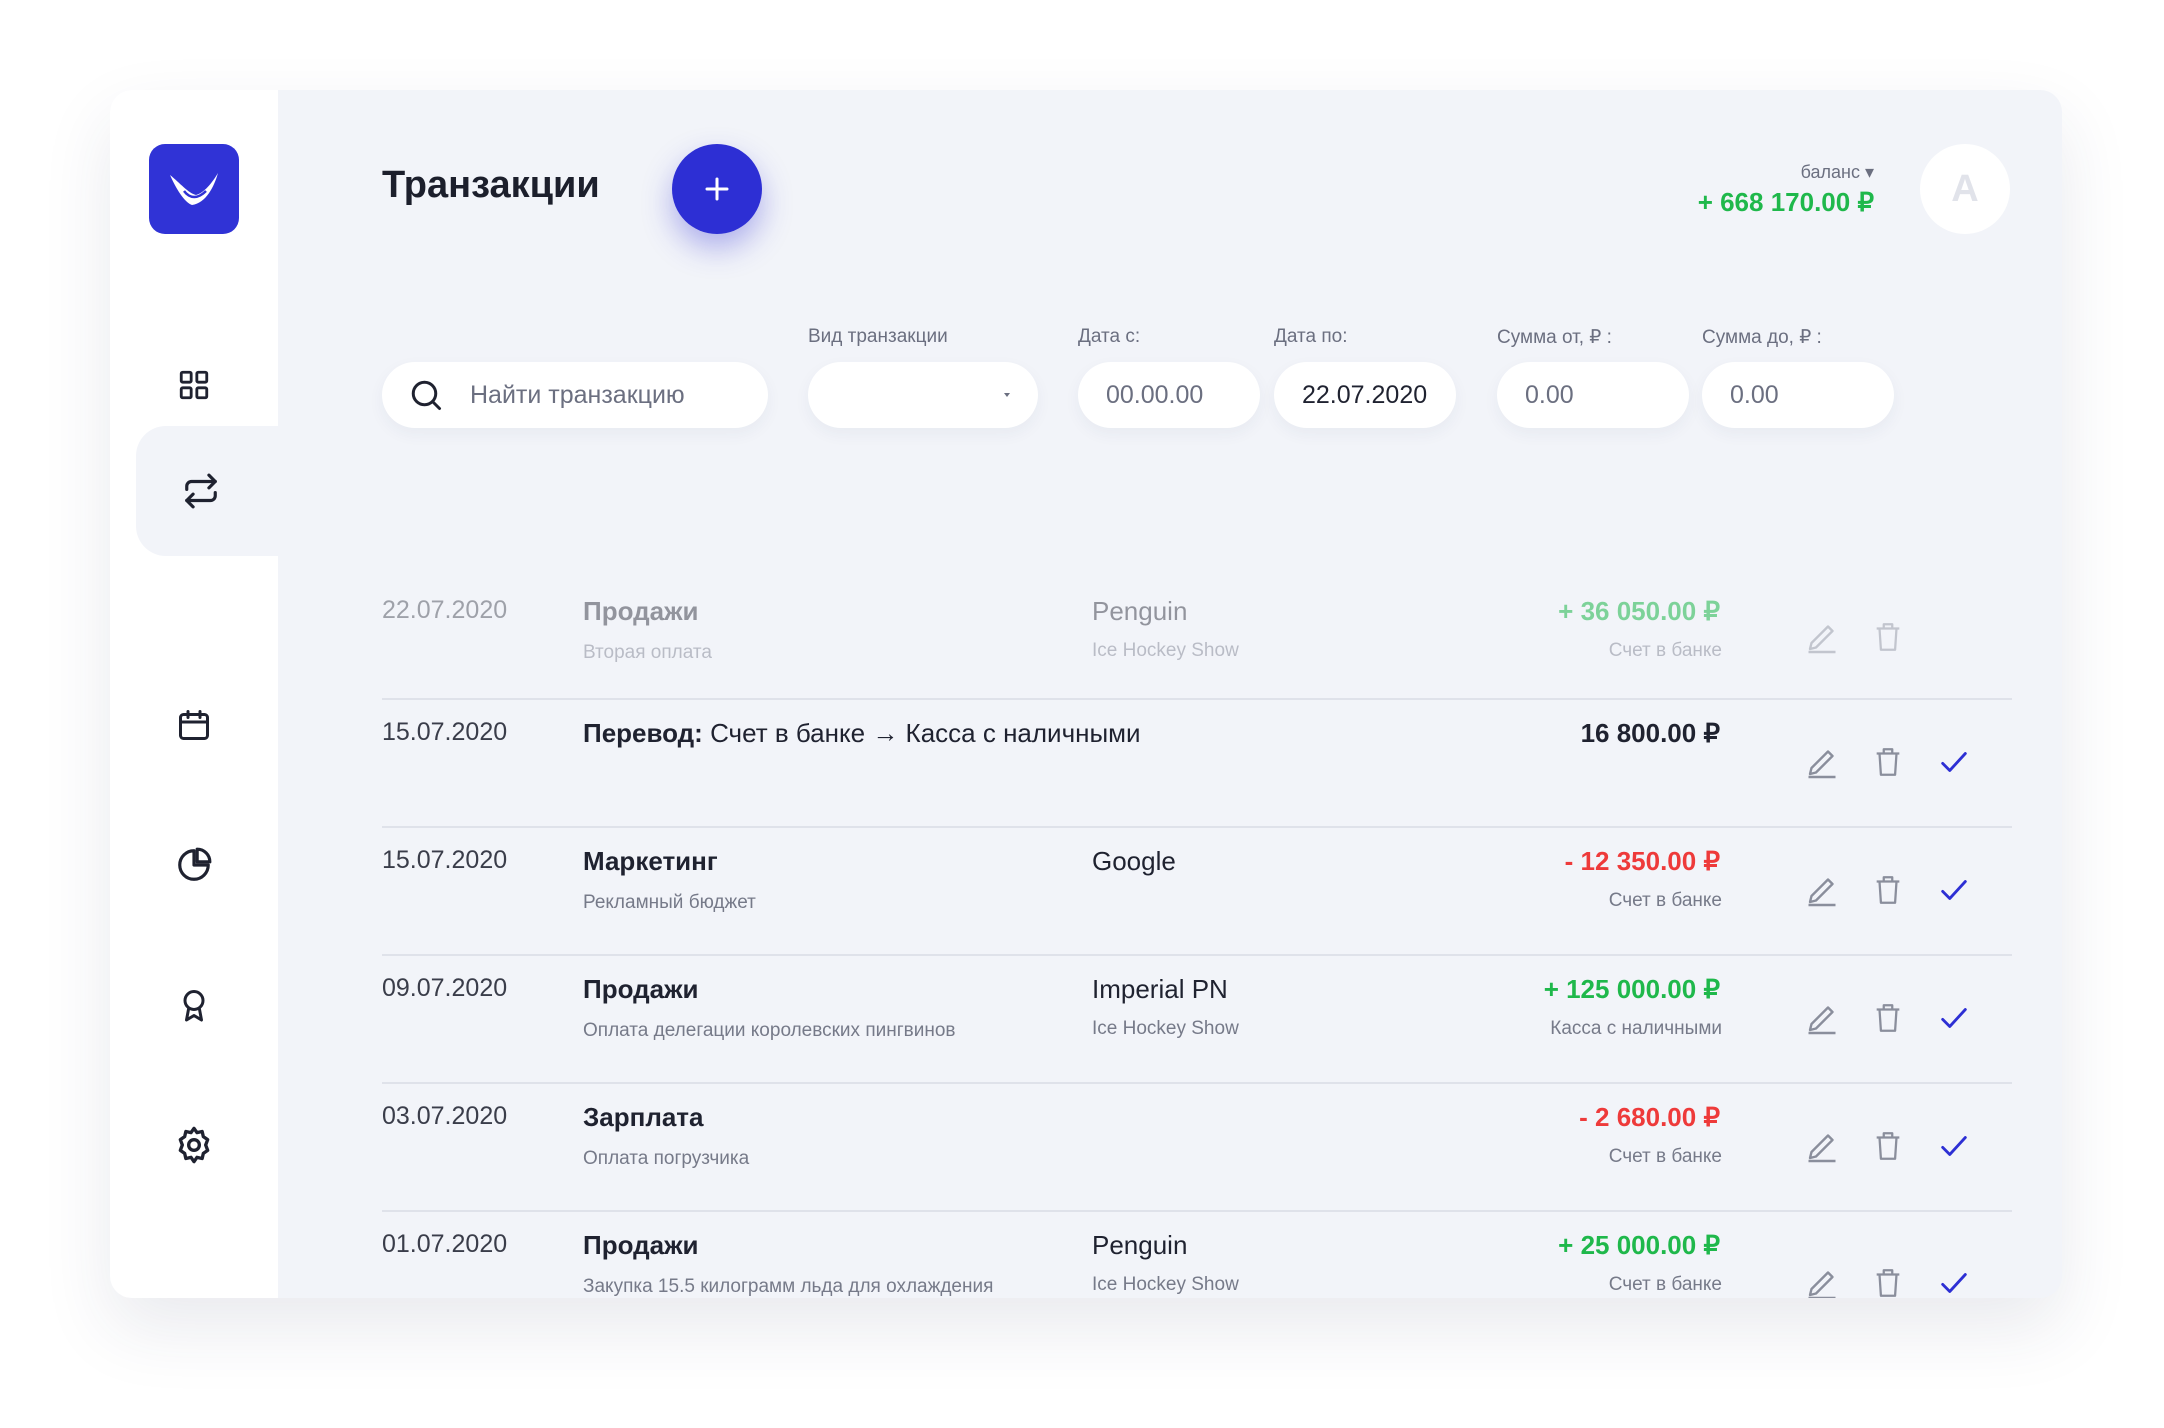 The height and width of the screenshot is (1428, 2164). Describe the element at coordinates (1642, 861) in the screenshot. I see `transaction-amount: - 12 350.00 ₽` at that location.